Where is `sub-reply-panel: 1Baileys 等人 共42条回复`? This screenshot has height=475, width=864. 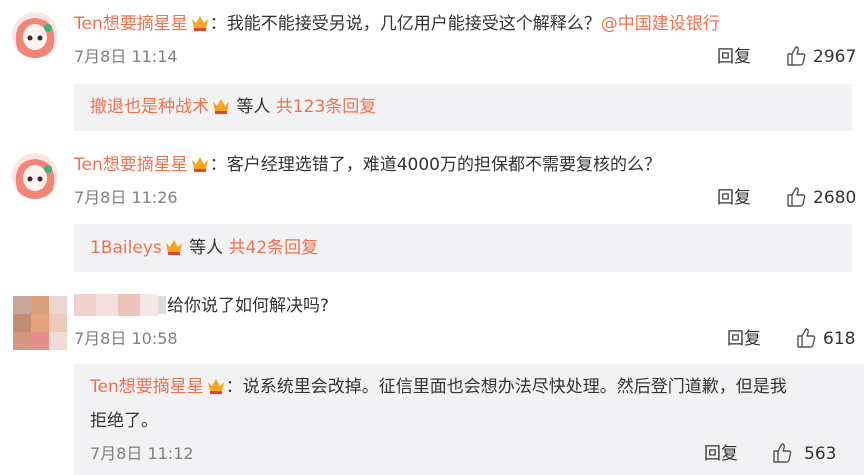
sub-reply-panel: 1Baileys 等人 共42条回复 is located at coordinates (463, 248).